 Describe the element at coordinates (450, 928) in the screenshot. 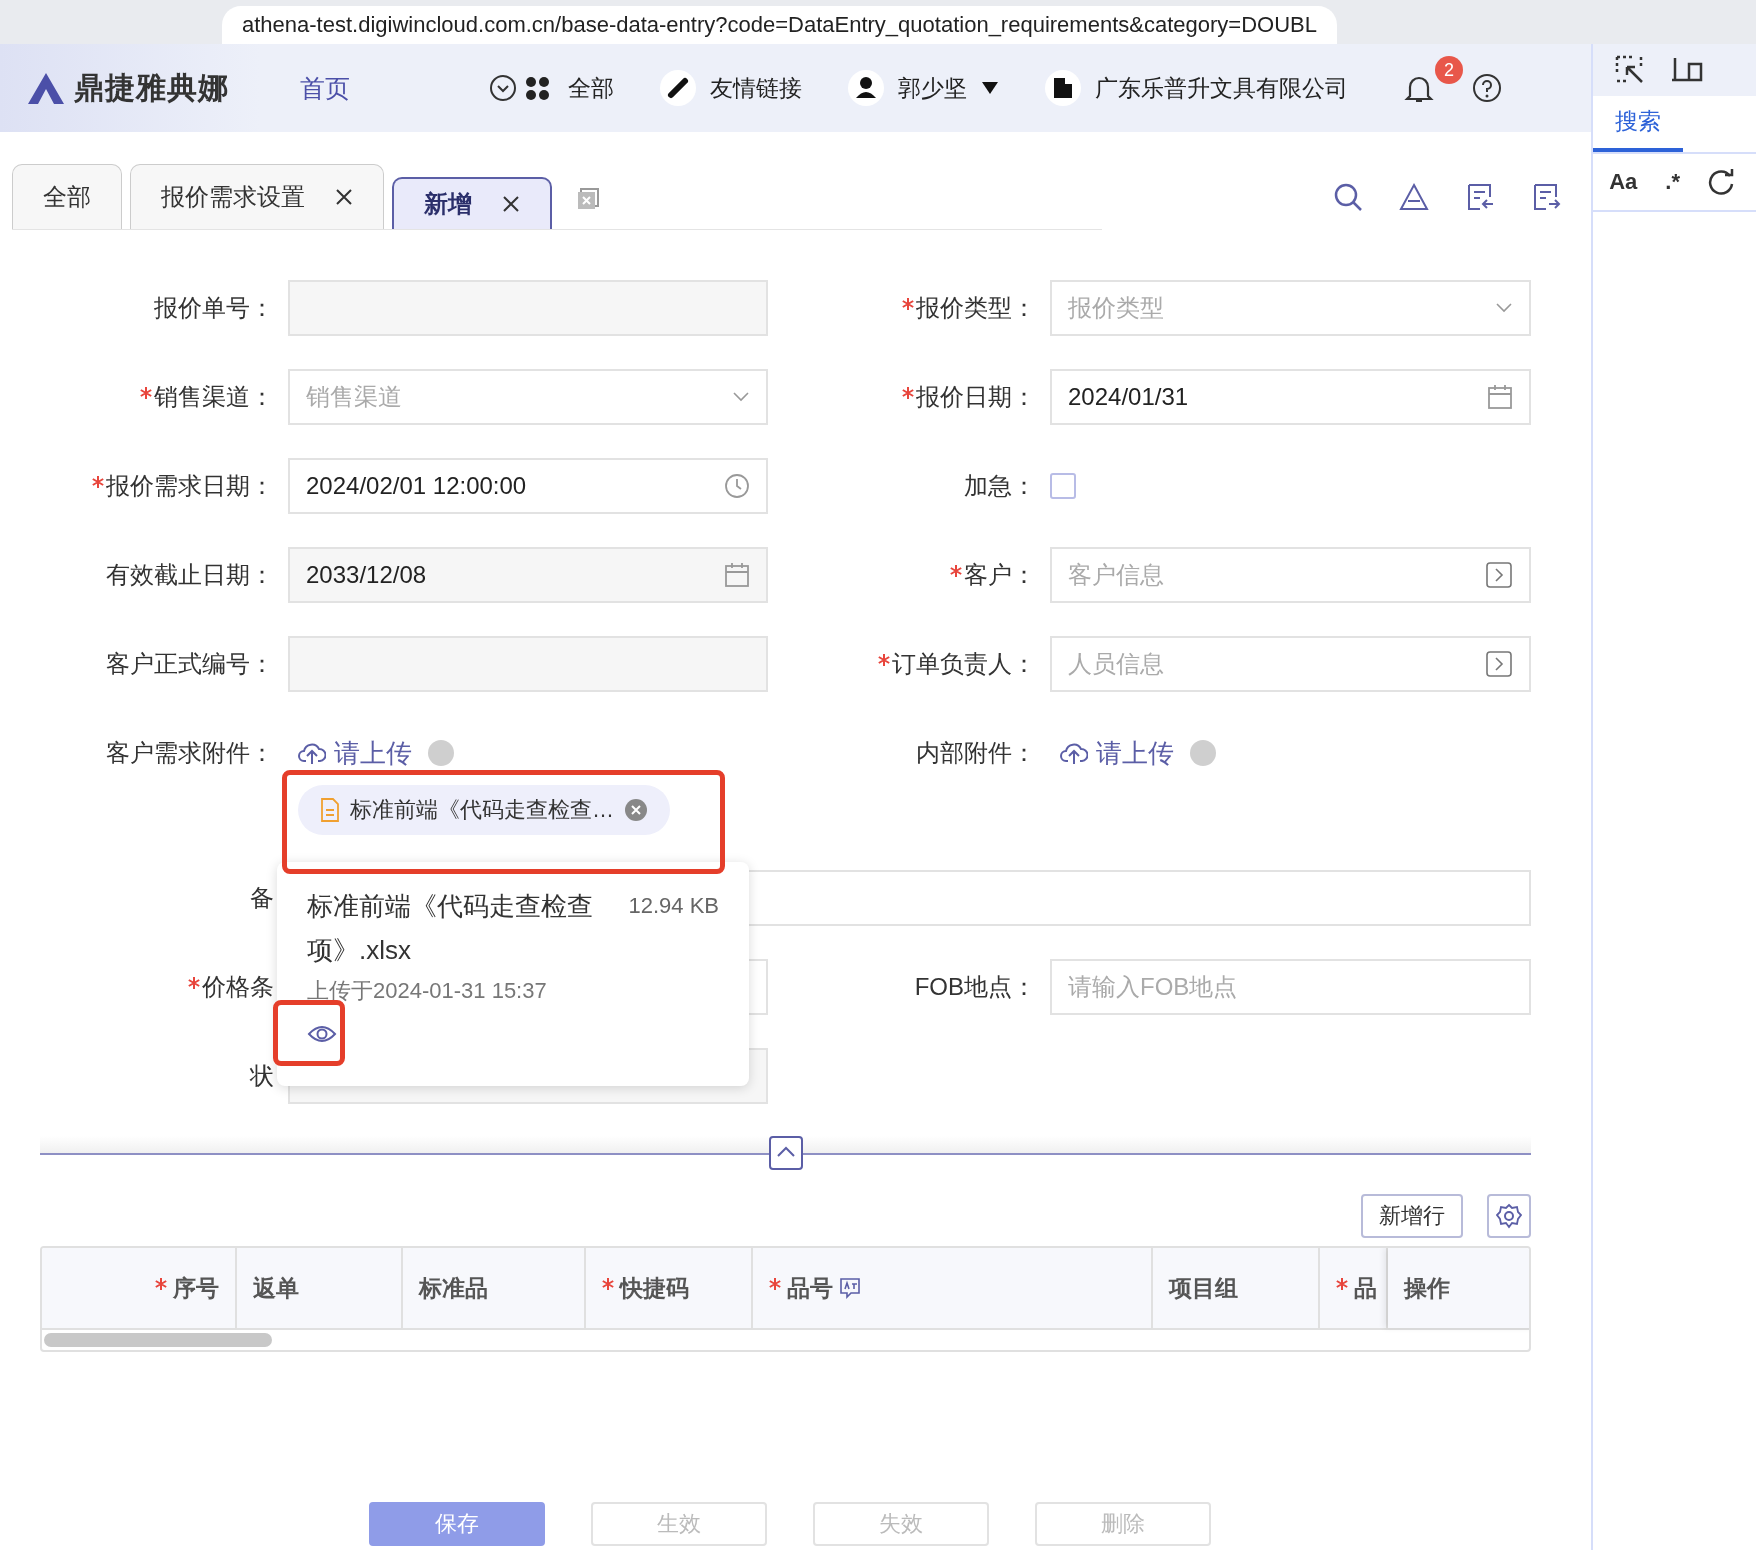

I see `file-name: 标准前端《代码走查检查项》.xlsx` at that location.